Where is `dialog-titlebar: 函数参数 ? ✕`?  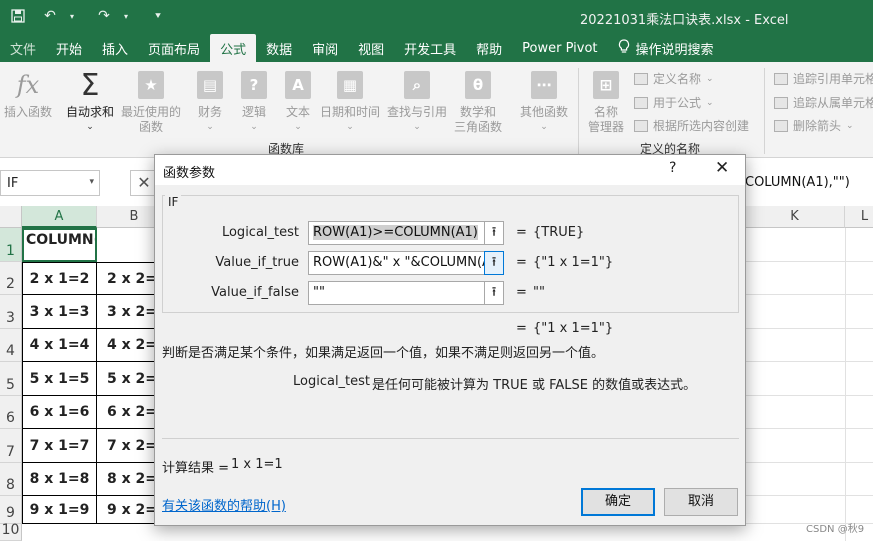 dialog-titlebar: 函数参数 ? ✕ is located at coordinates (450, 170).